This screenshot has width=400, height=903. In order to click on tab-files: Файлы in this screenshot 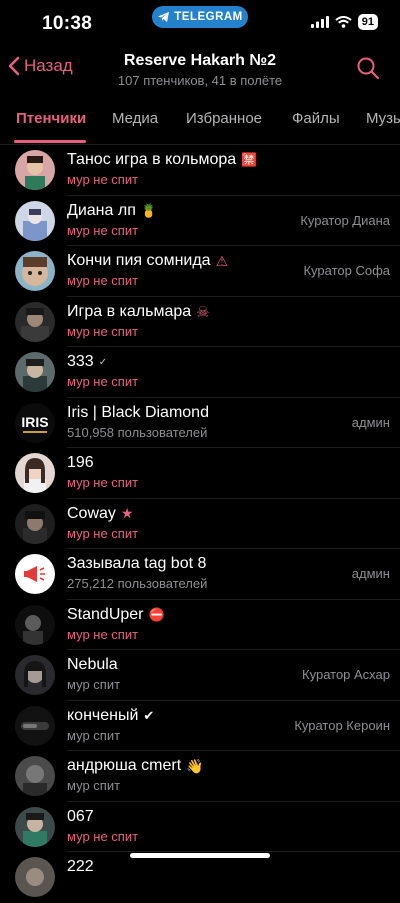, I will do `click(316, 118)`.